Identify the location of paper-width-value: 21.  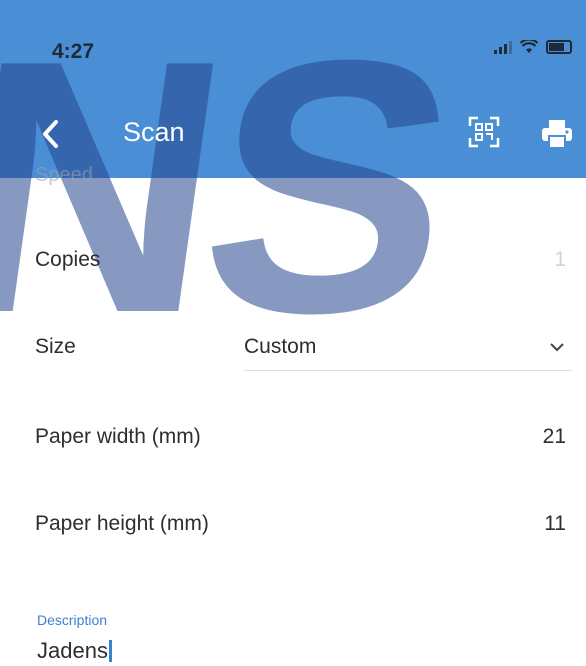
(554, 437).